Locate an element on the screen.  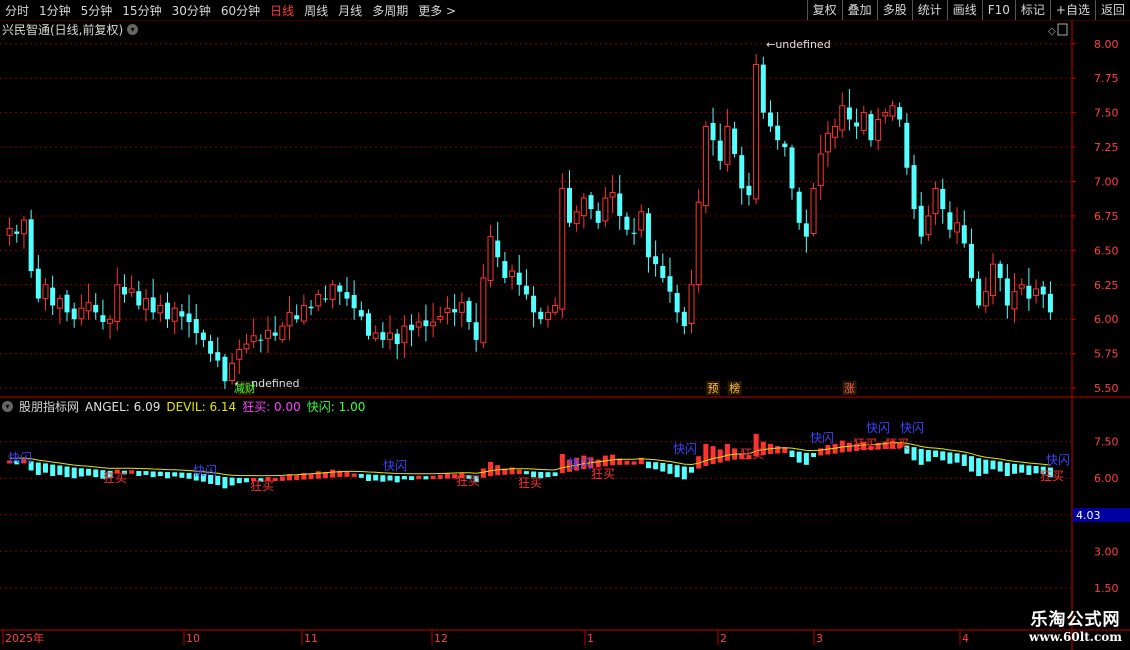
main-y-tick-label: 5.75 is located at coordinates (1106, 354).